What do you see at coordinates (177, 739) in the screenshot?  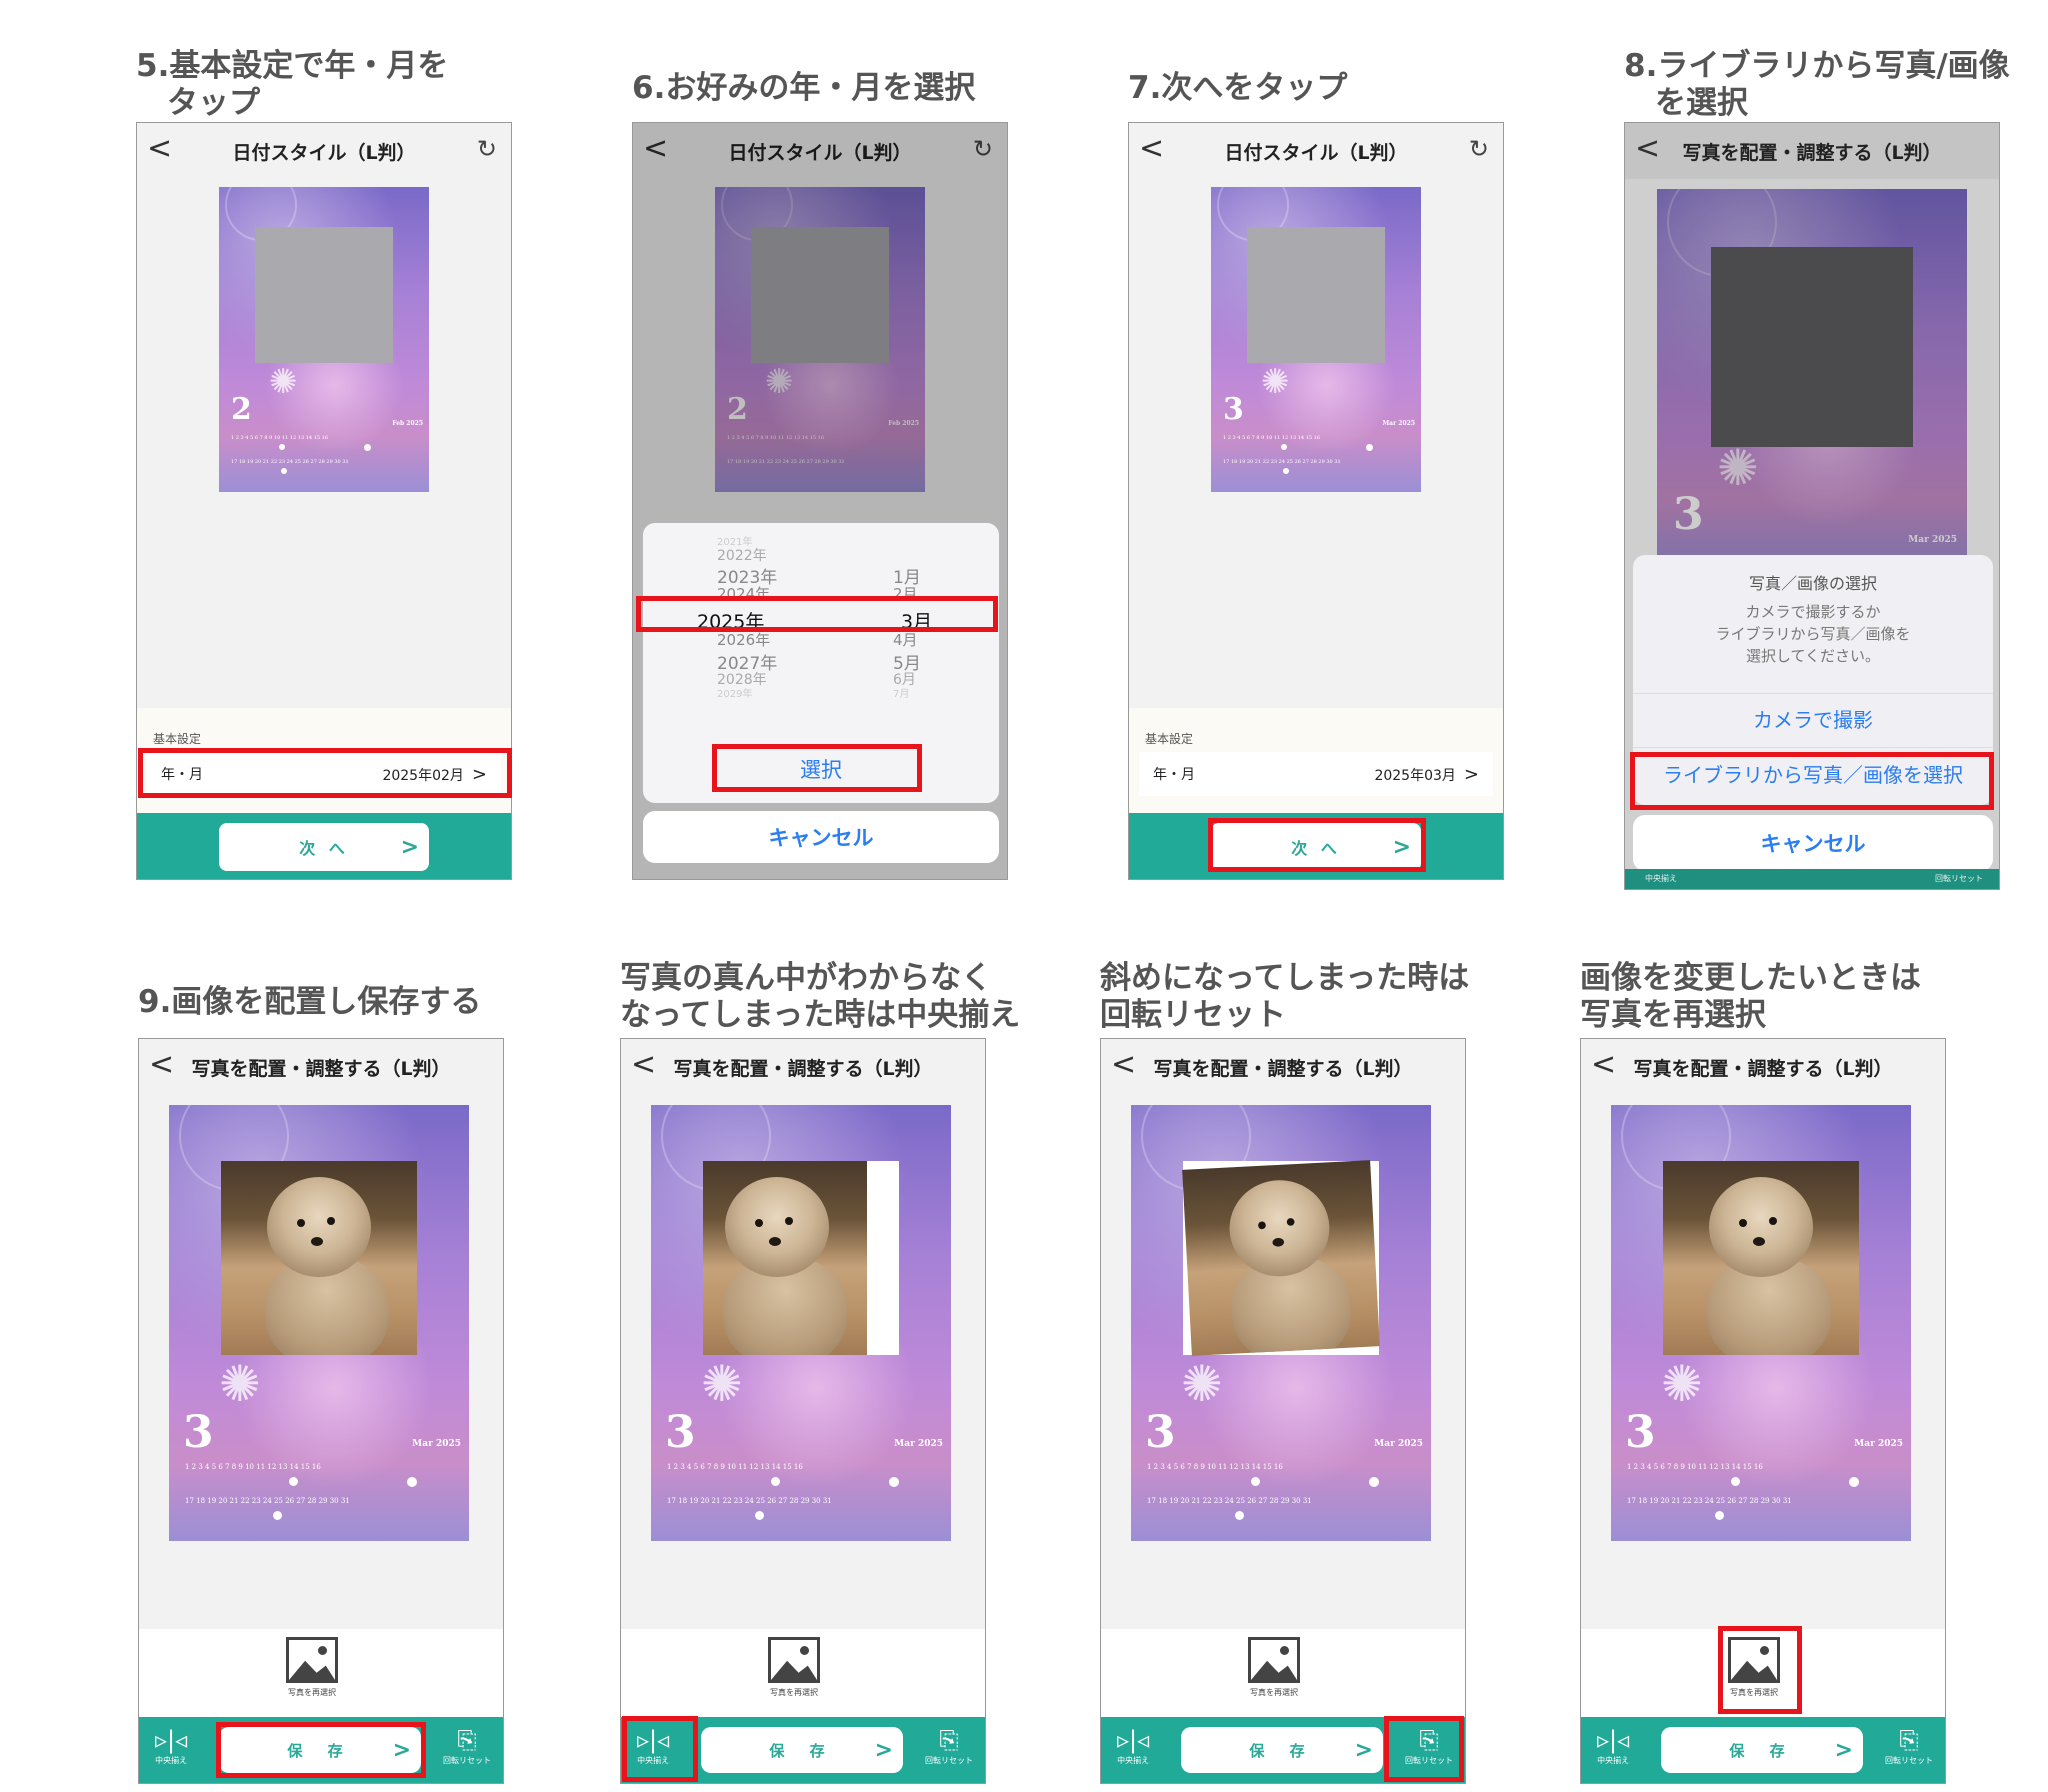 I see `settings-label: 基本設定` at bounding box center [177, 739].